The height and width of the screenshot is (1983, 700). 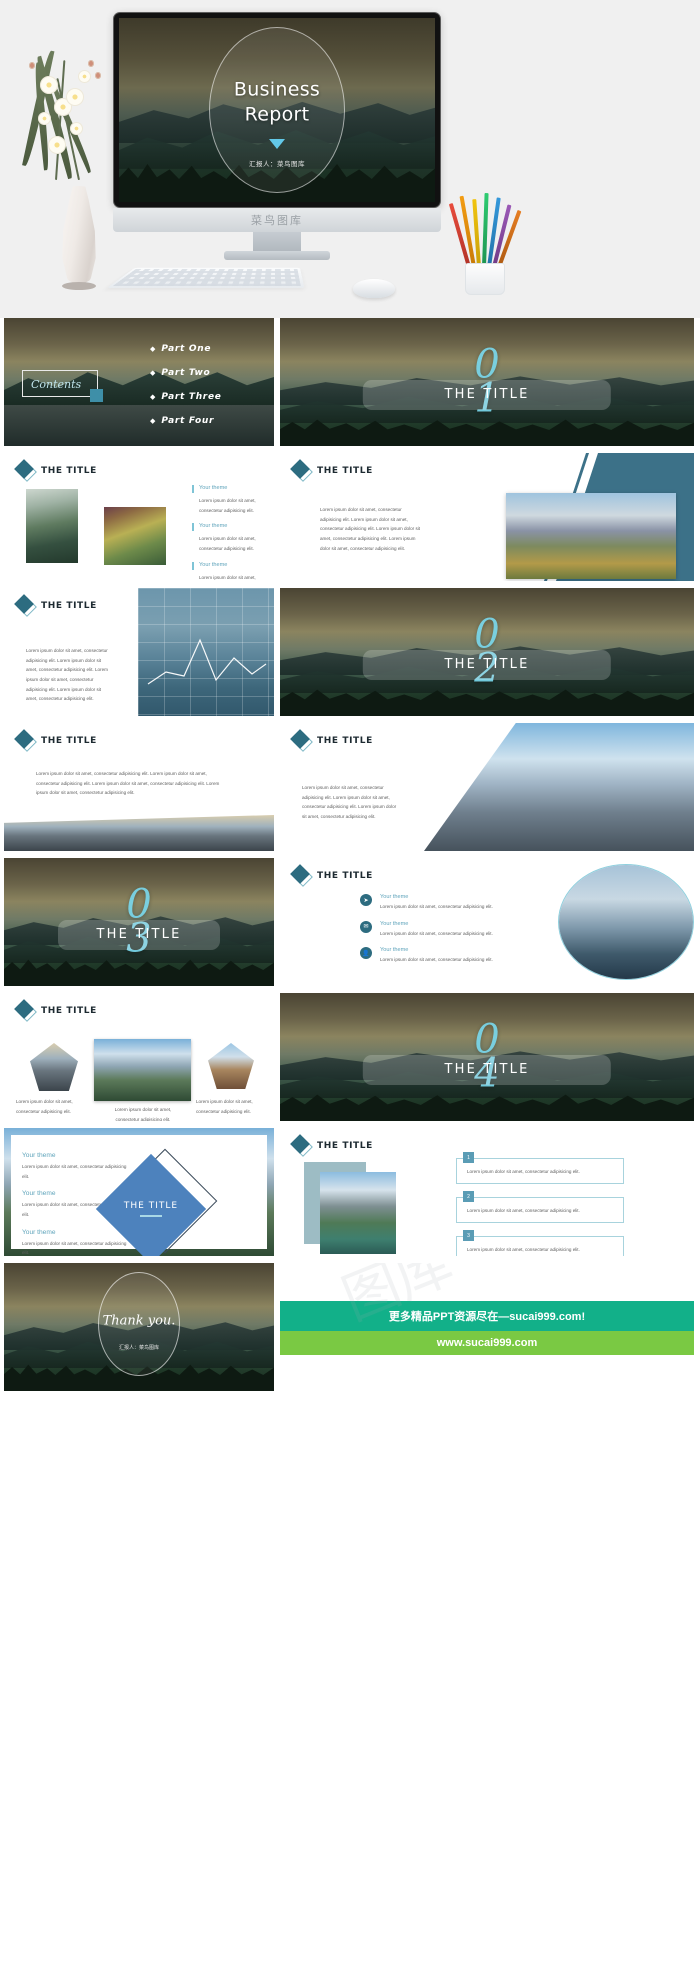 I want to click on slide-section-02: 0 2 THE TITLE, so click(x=487, y=652).